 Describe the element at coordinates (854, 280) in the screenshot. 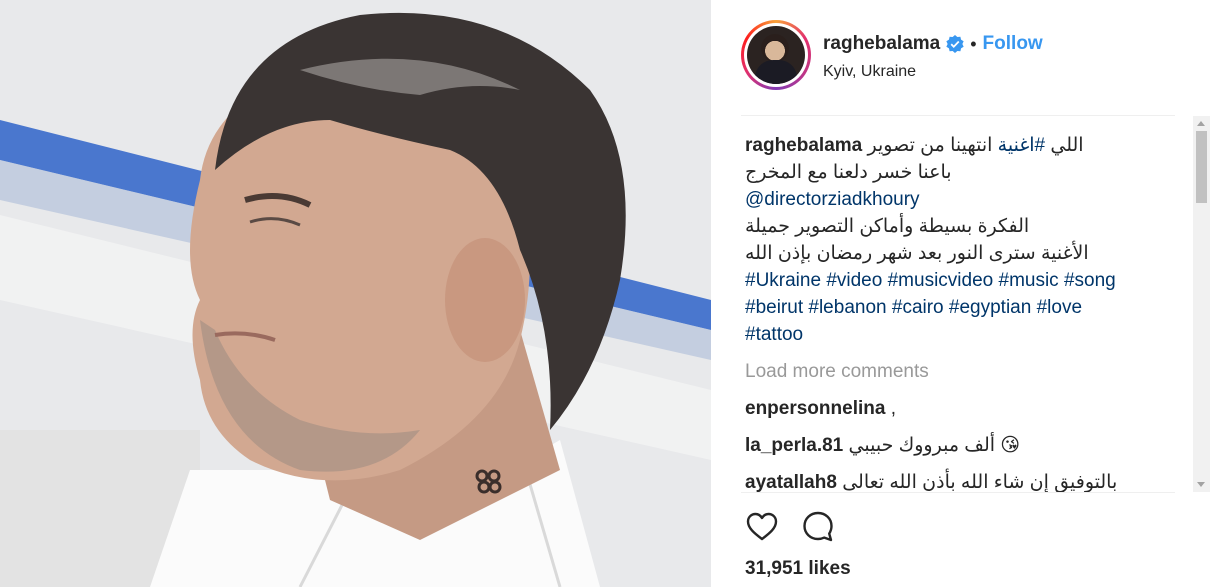

I see `hashtag-link: #video` at that location.